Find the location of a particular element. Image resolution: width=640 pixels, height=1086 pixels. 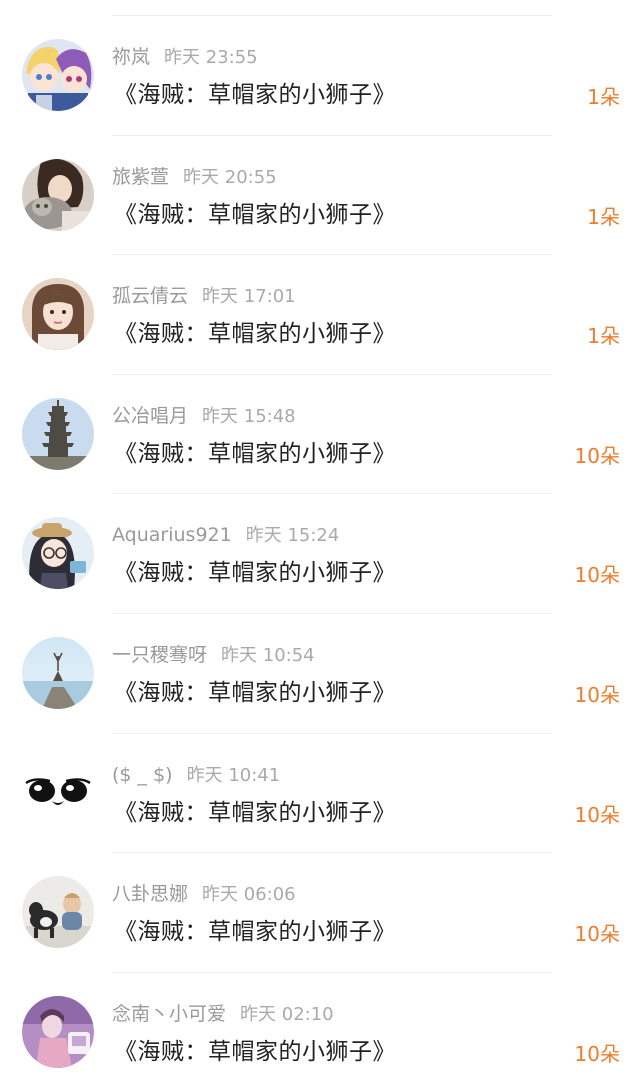

gift-meta: ($ _ $) 昨天 10:41 is located at coordinates (196, 775).